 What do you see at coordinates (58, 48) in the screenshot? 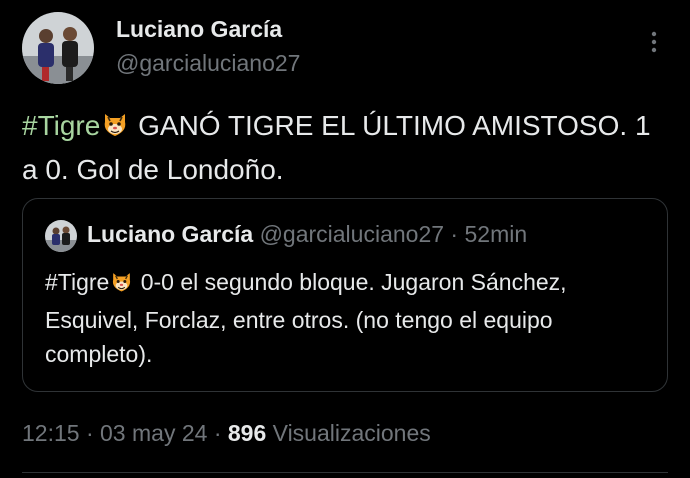
I see `author-avatar` at bounding box center [58, 48].